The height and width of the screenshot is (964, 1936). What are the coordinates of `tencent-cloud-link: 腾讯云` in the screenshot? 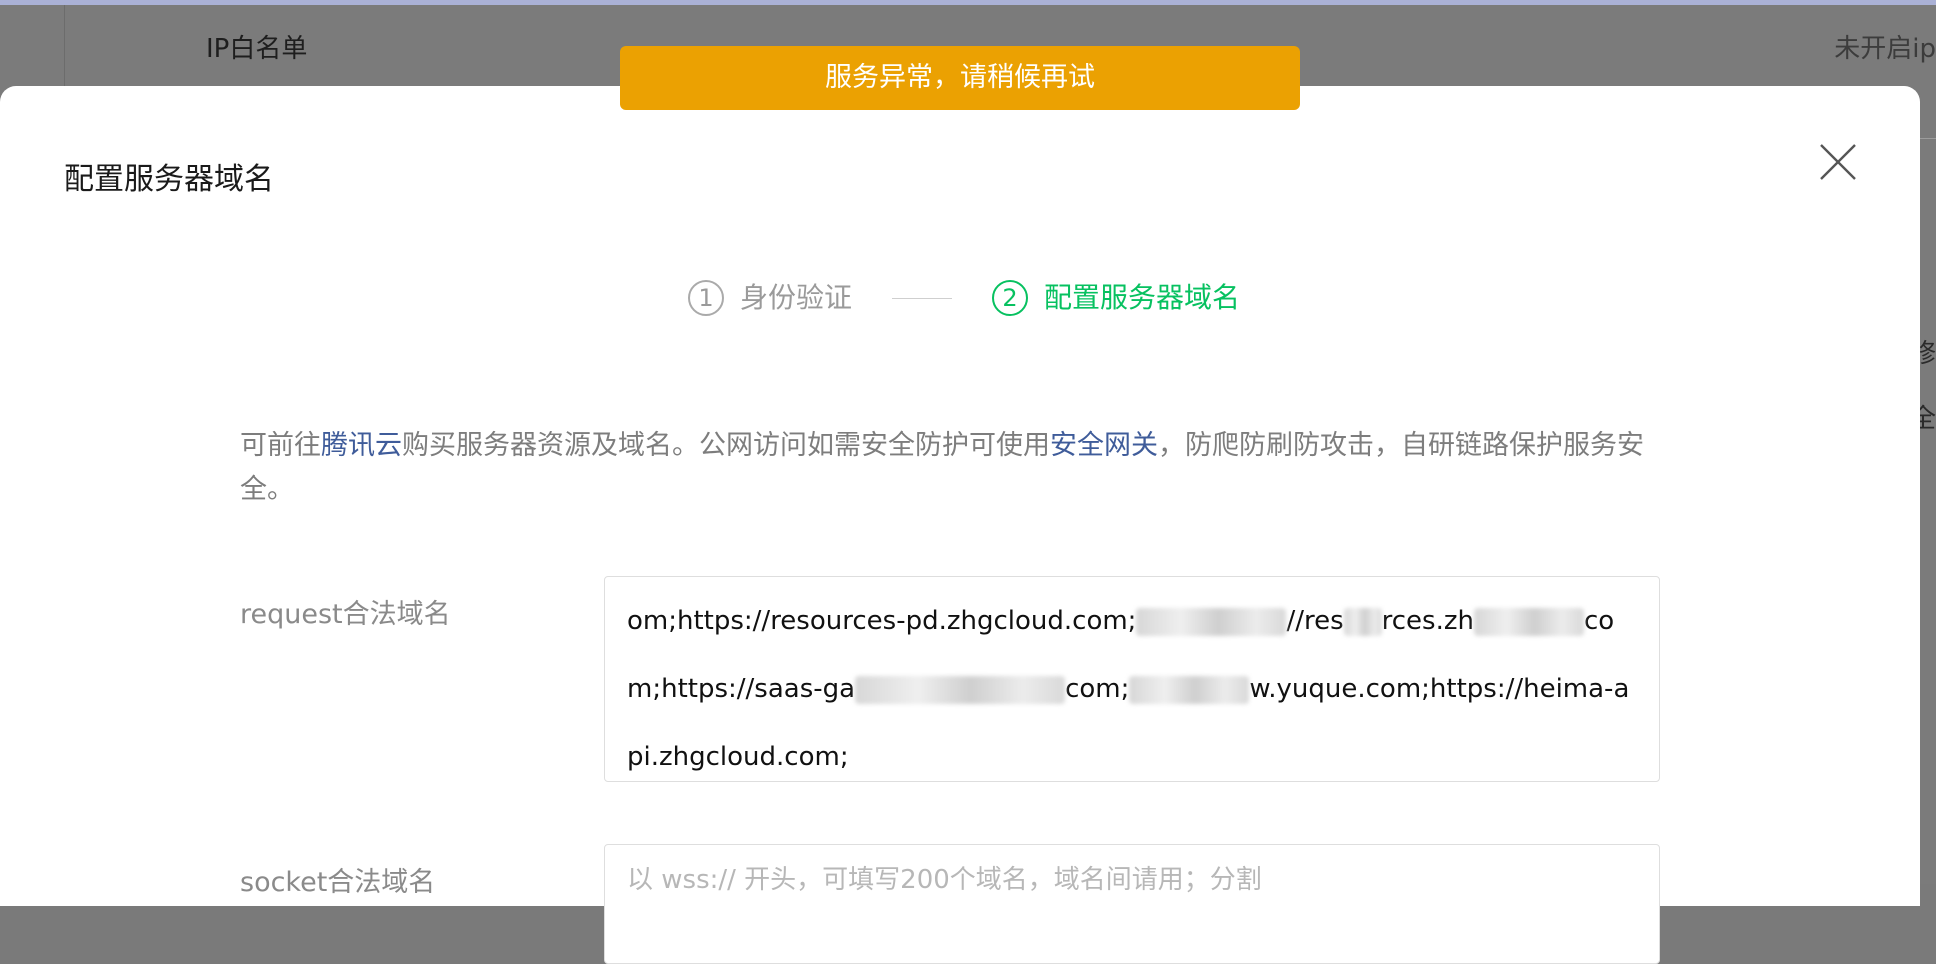 It's located at (361, 445).